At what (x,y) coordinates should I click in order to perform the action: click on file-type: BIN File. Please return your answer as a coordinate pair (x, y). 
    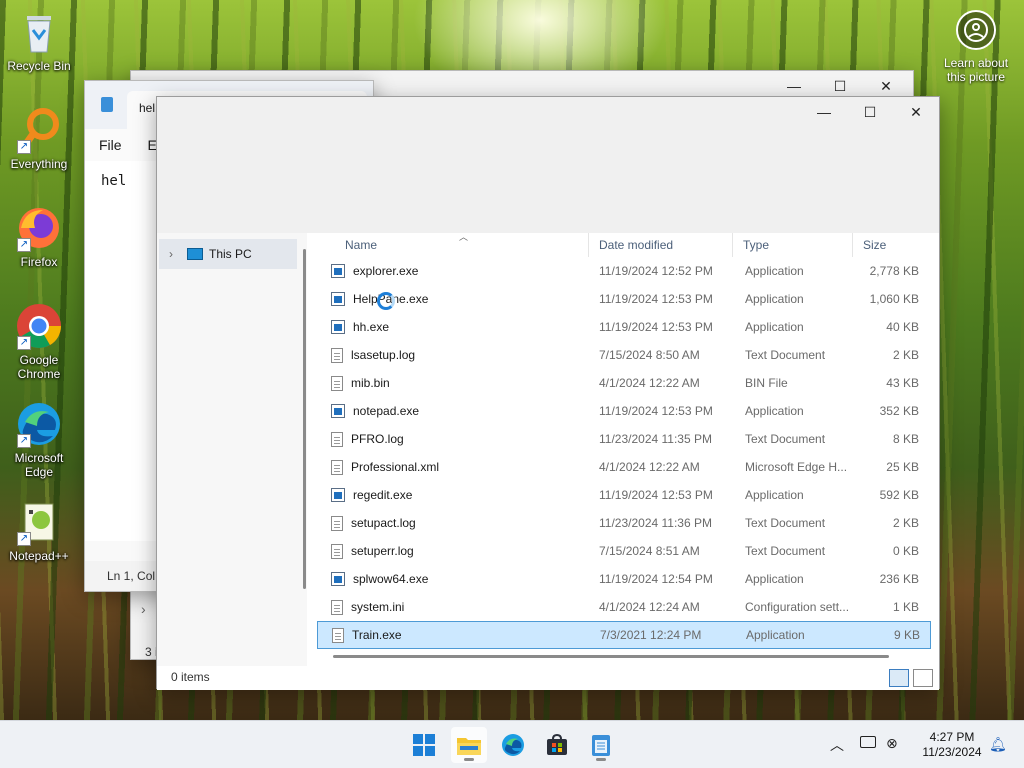
    Looking at the image, I should click on (766, 383).